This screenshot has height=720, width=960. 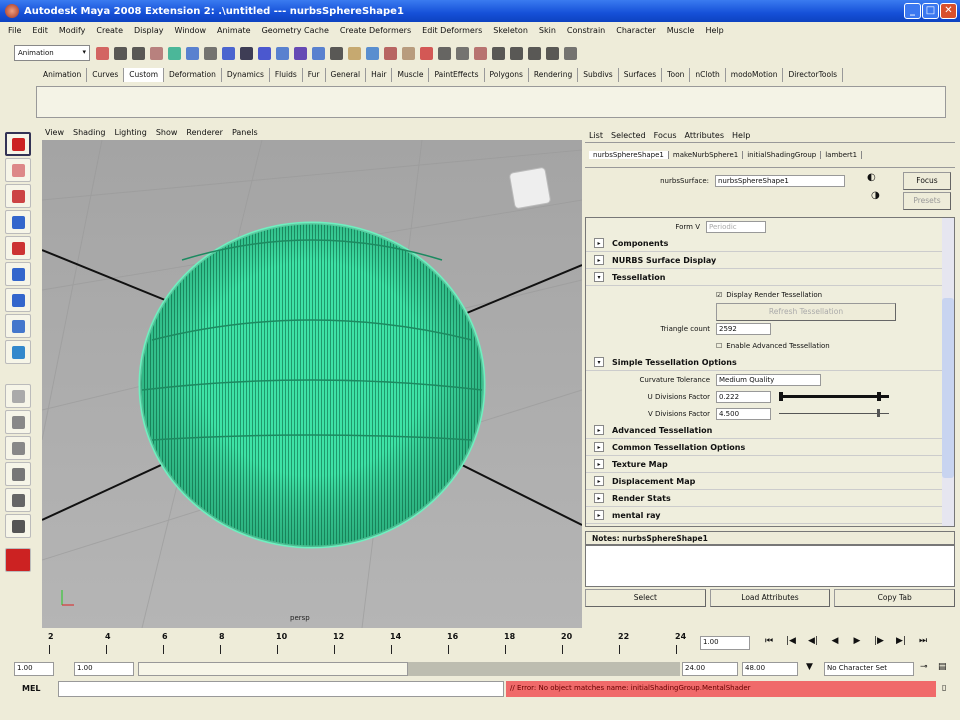 What do you see at coordinates (741, 135) in the screenshot?
I see `ae-menu-help: Help` at bounding box center [741, 135].